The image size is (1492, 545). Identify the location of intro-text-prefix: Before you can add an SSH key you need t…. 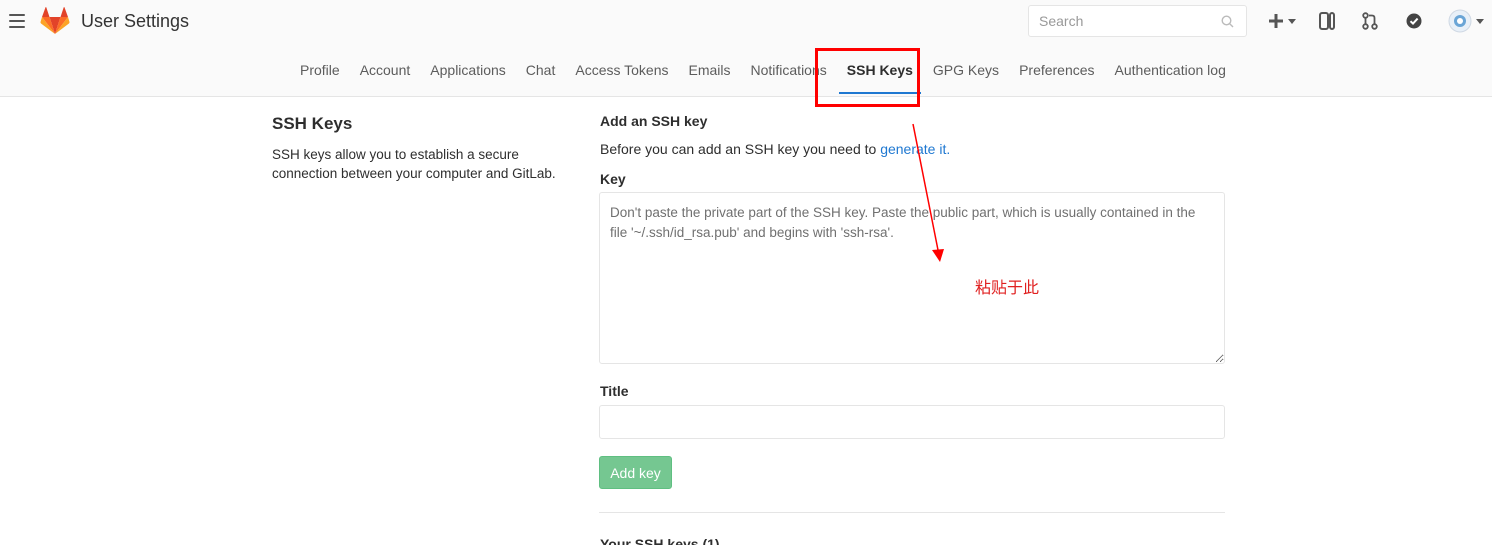
(740, 149).